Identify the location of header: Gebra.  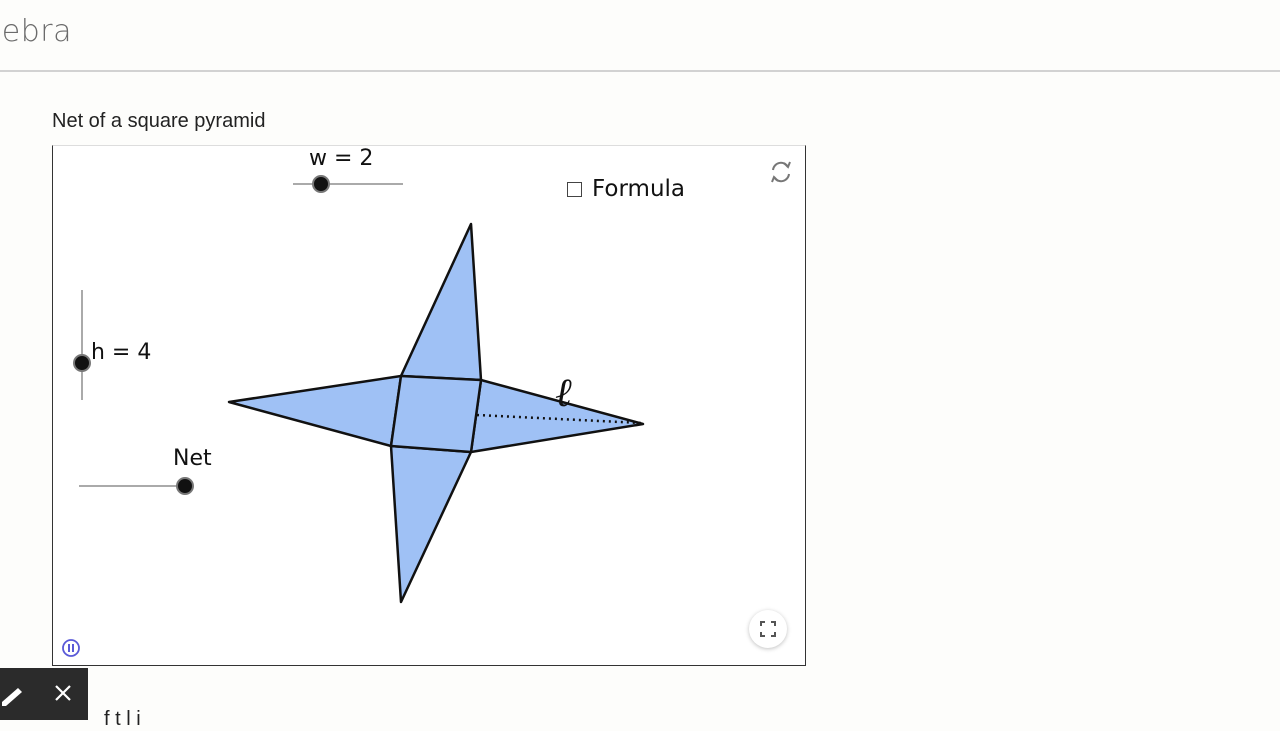
(640, 36).